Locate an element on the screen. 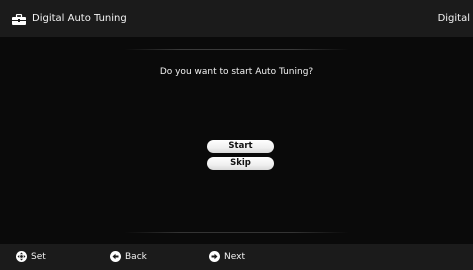 This screenshot has width=473, height=270. toolbox-icon is located at coordinates (19, 19).